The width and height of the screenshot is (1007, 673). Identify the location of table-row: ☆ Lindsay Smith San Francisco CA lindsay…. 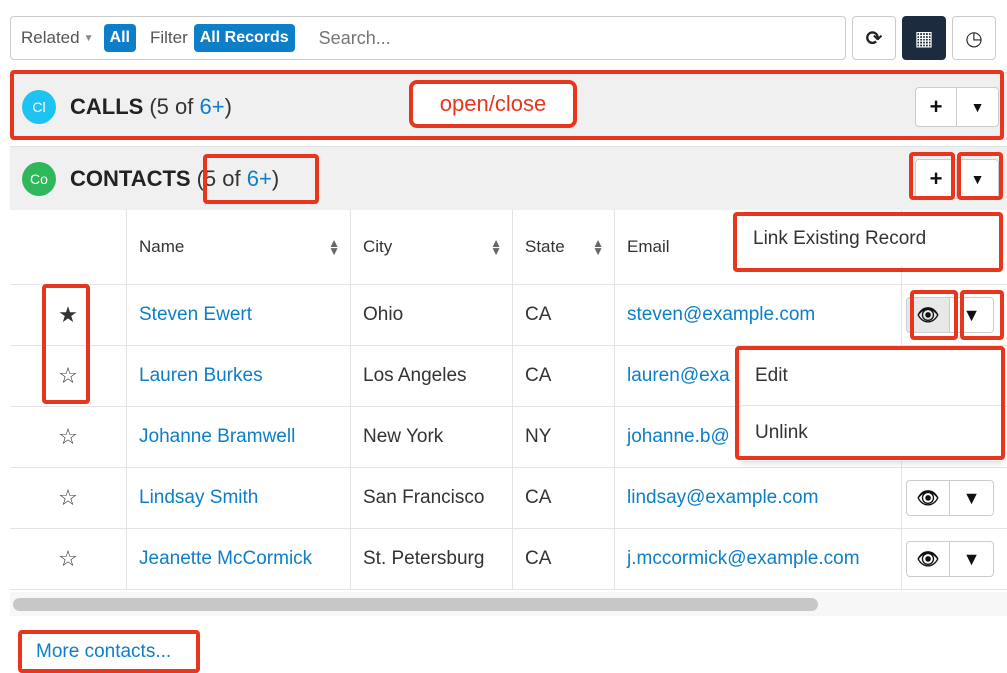
(508, 498).